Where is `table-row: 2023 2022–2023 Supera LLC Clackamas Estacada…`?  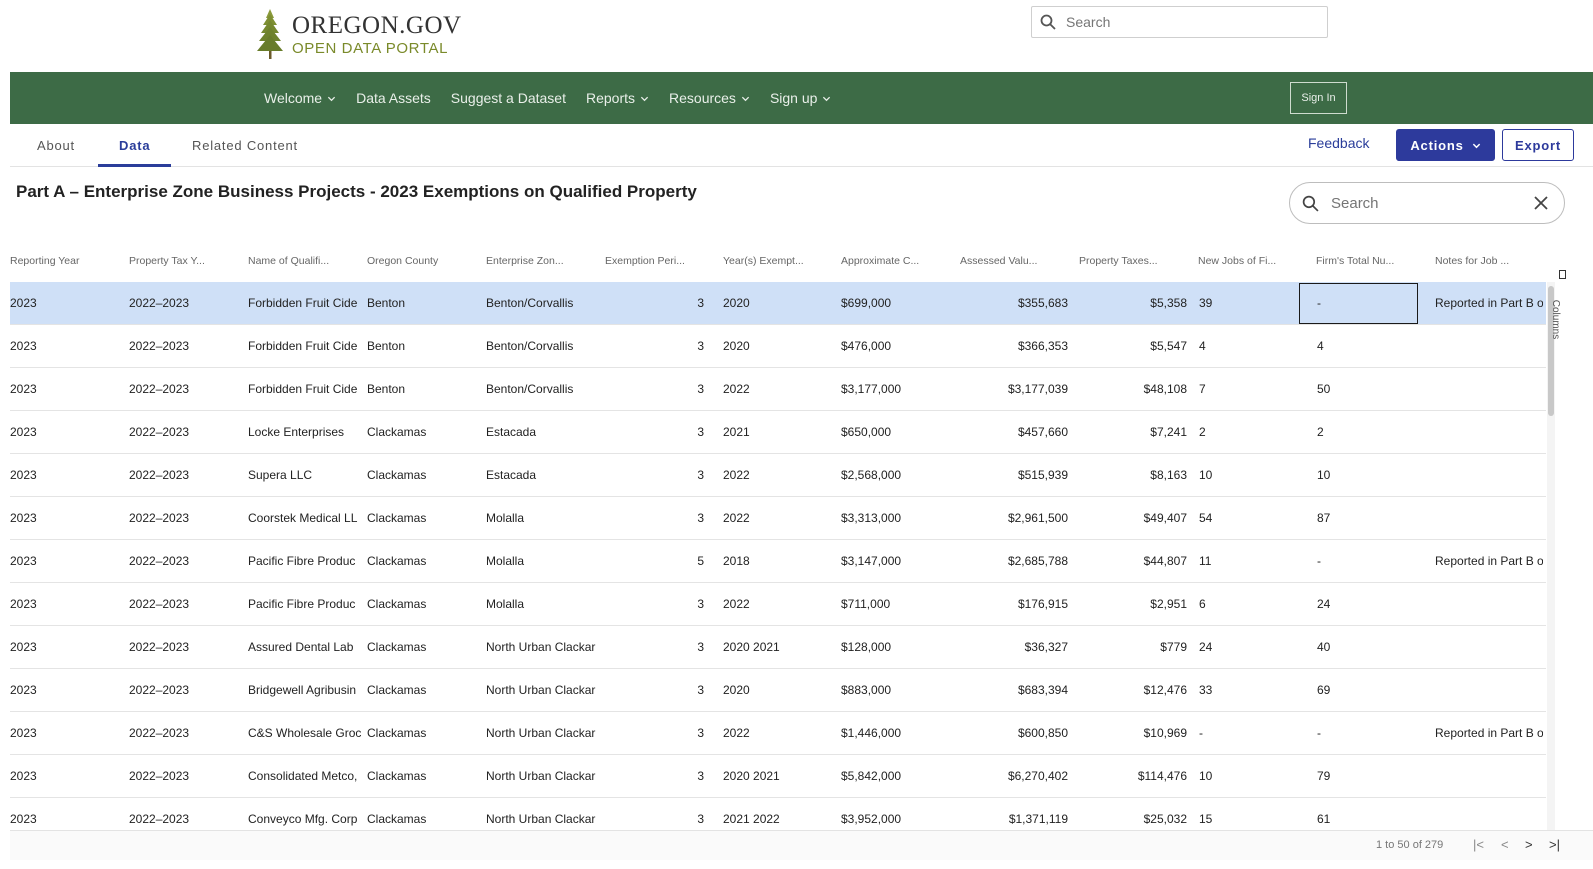 table-row: 2023 2022–2023 Supera LLC Clackamas Estacada… is located at coordinates (778, 475).